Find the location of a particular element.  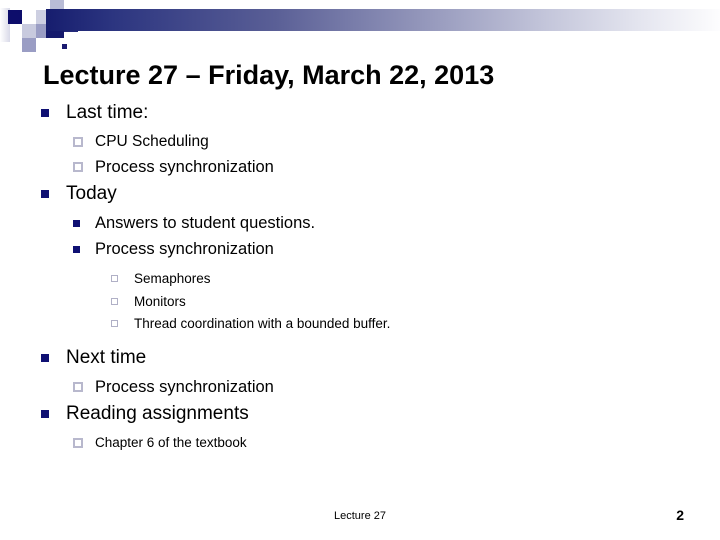

deco-square-tiny is located at coordinates (64, 46).